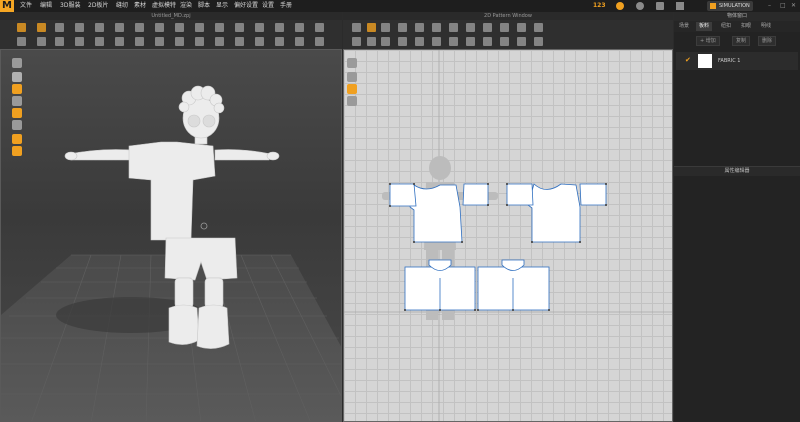 The height and width of the screenshot is (422, 800). I want to click on menu-settings: 设置, so click(268, 6).